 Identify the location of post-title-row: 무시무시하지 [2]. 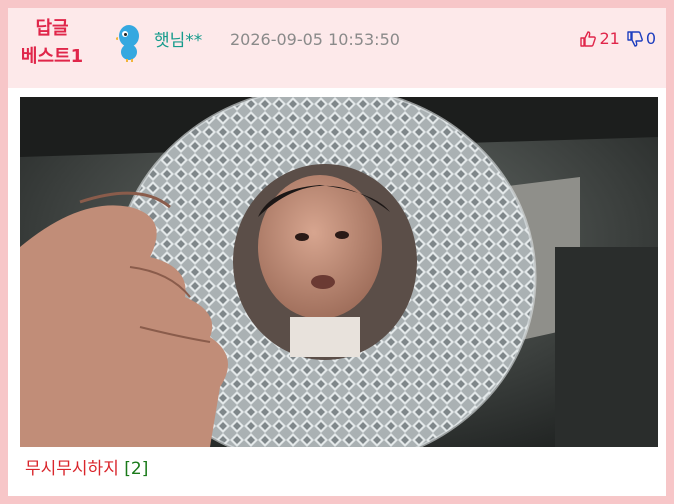
(86, 466).